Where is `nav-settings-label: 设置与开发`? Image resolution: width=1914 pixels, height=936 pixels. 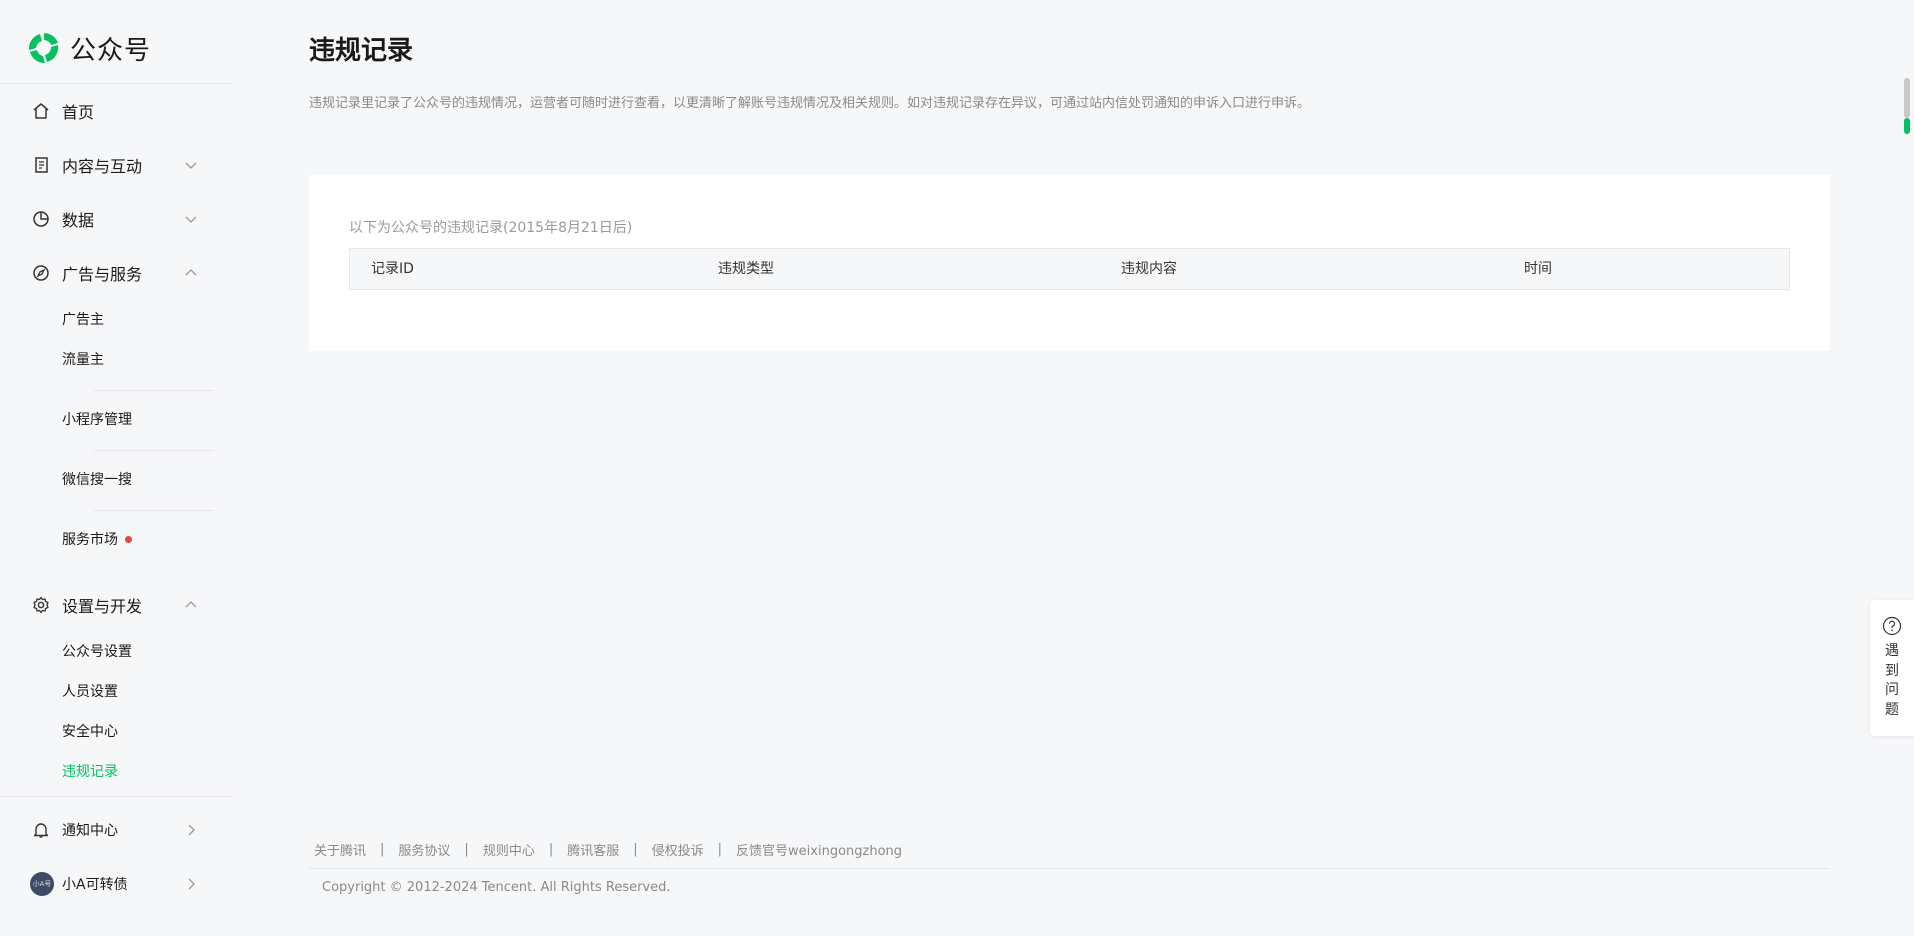 nav-settings-label: 设置与开发 is located at coordinates (102, 606).